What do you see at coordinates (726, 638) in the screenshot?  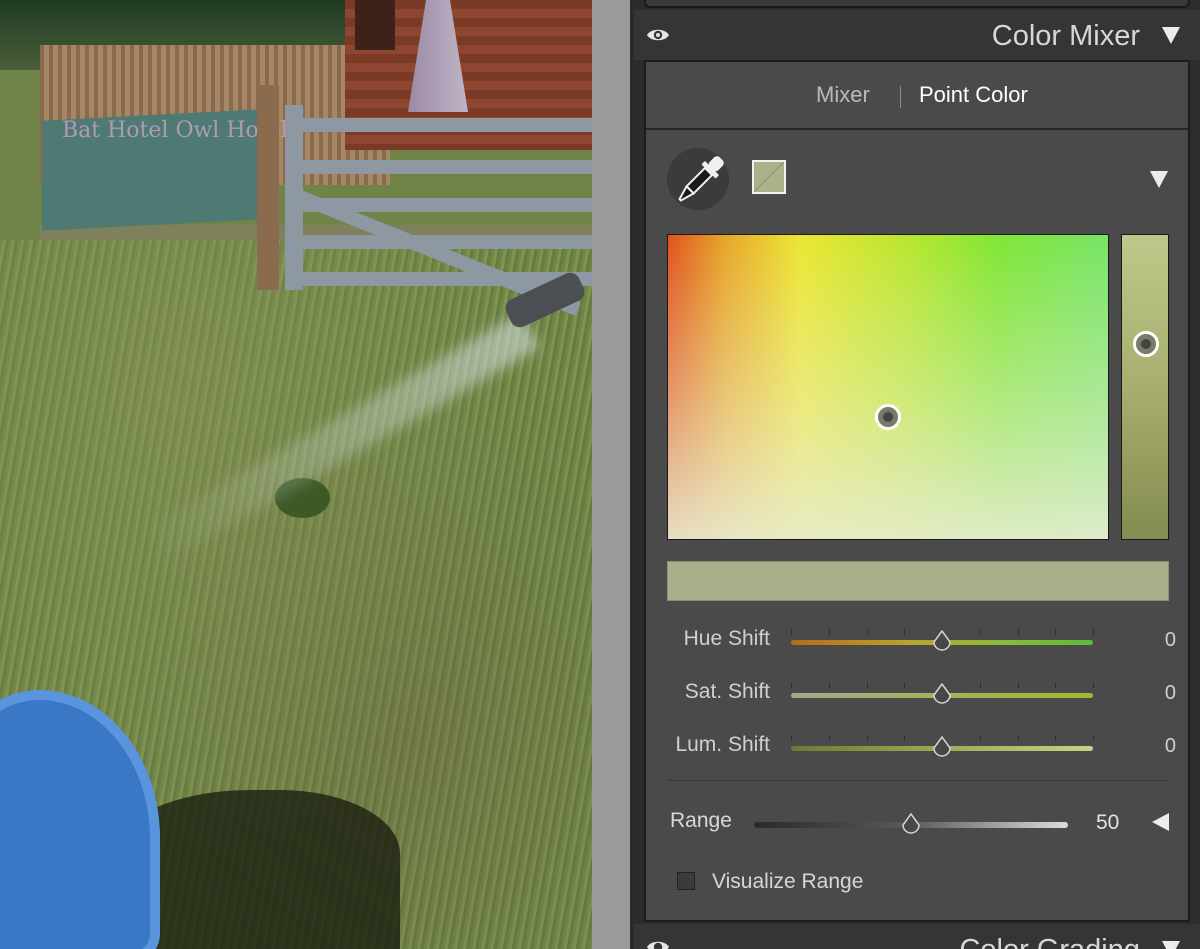 I see `hue-shift-label: Hue Shift` at bounding box center [726, 638].